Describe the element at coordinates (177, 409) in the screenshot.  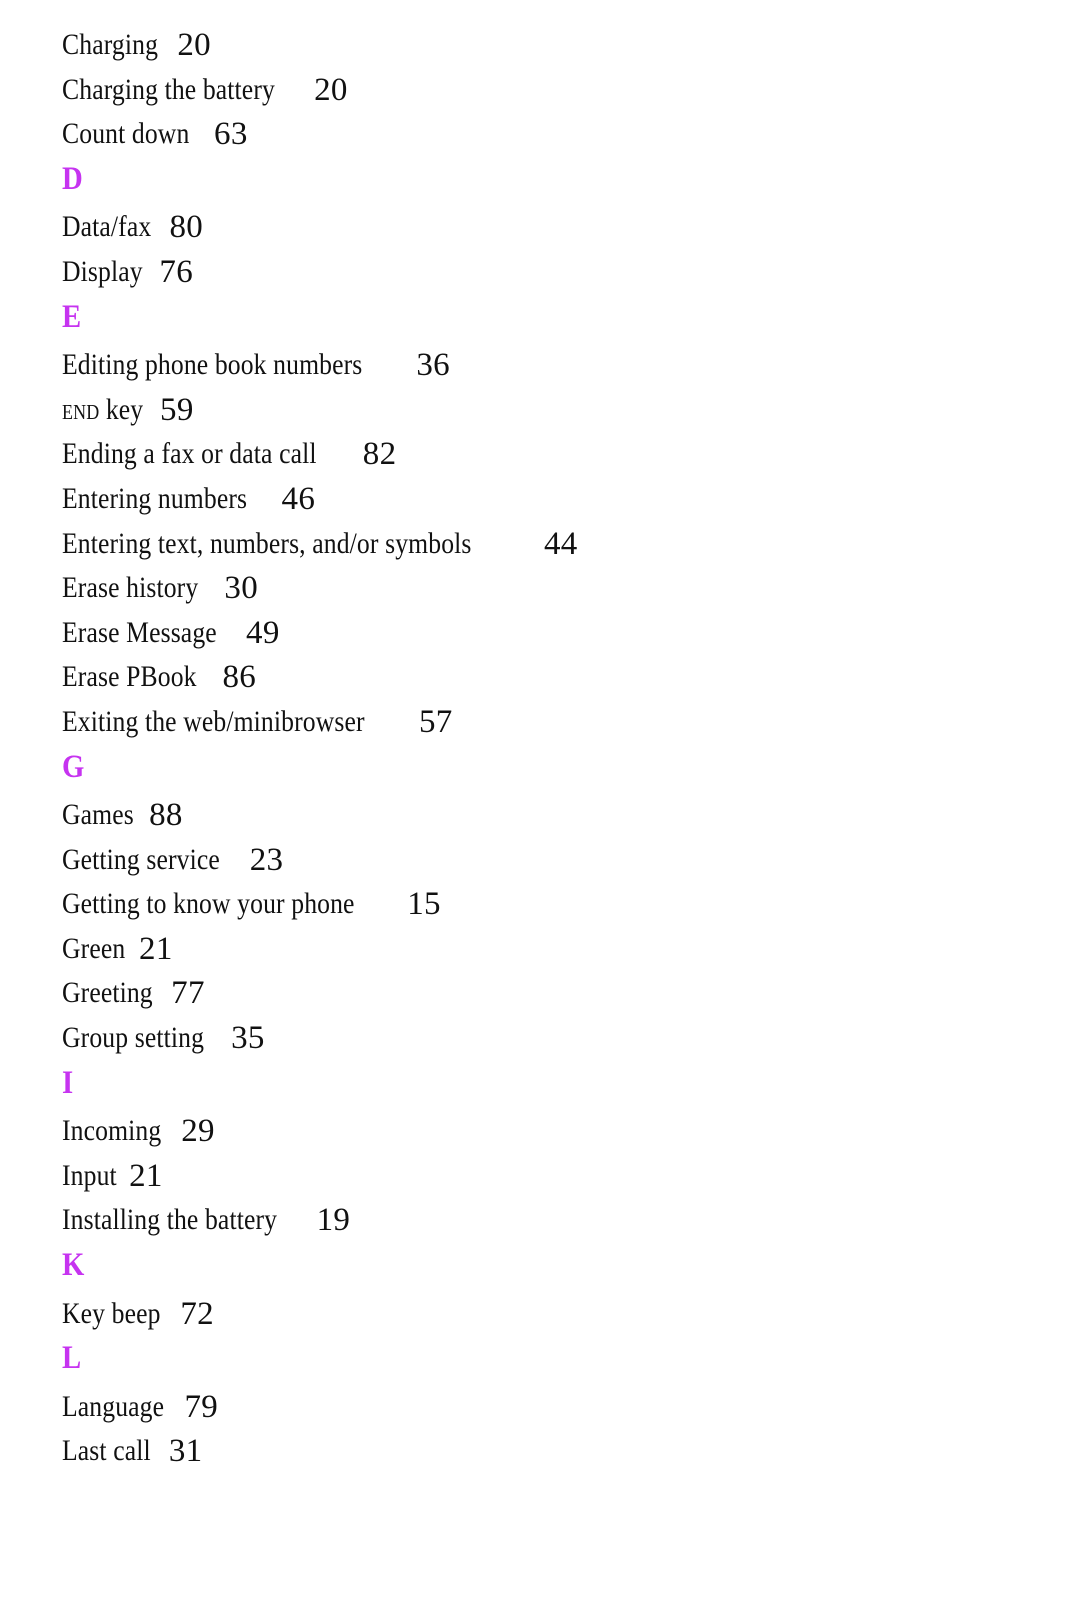
I see `index-entry-page-number: 59` at that location.